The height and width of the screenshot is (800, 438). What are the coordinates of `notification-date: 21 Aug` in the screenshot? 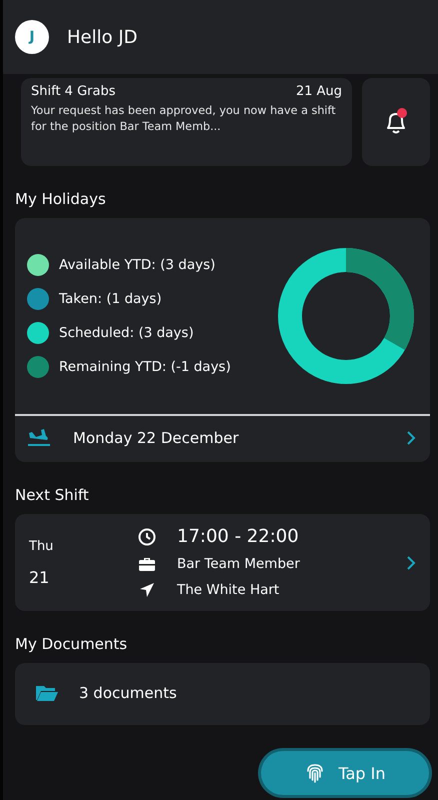 It's located at (319, 91).